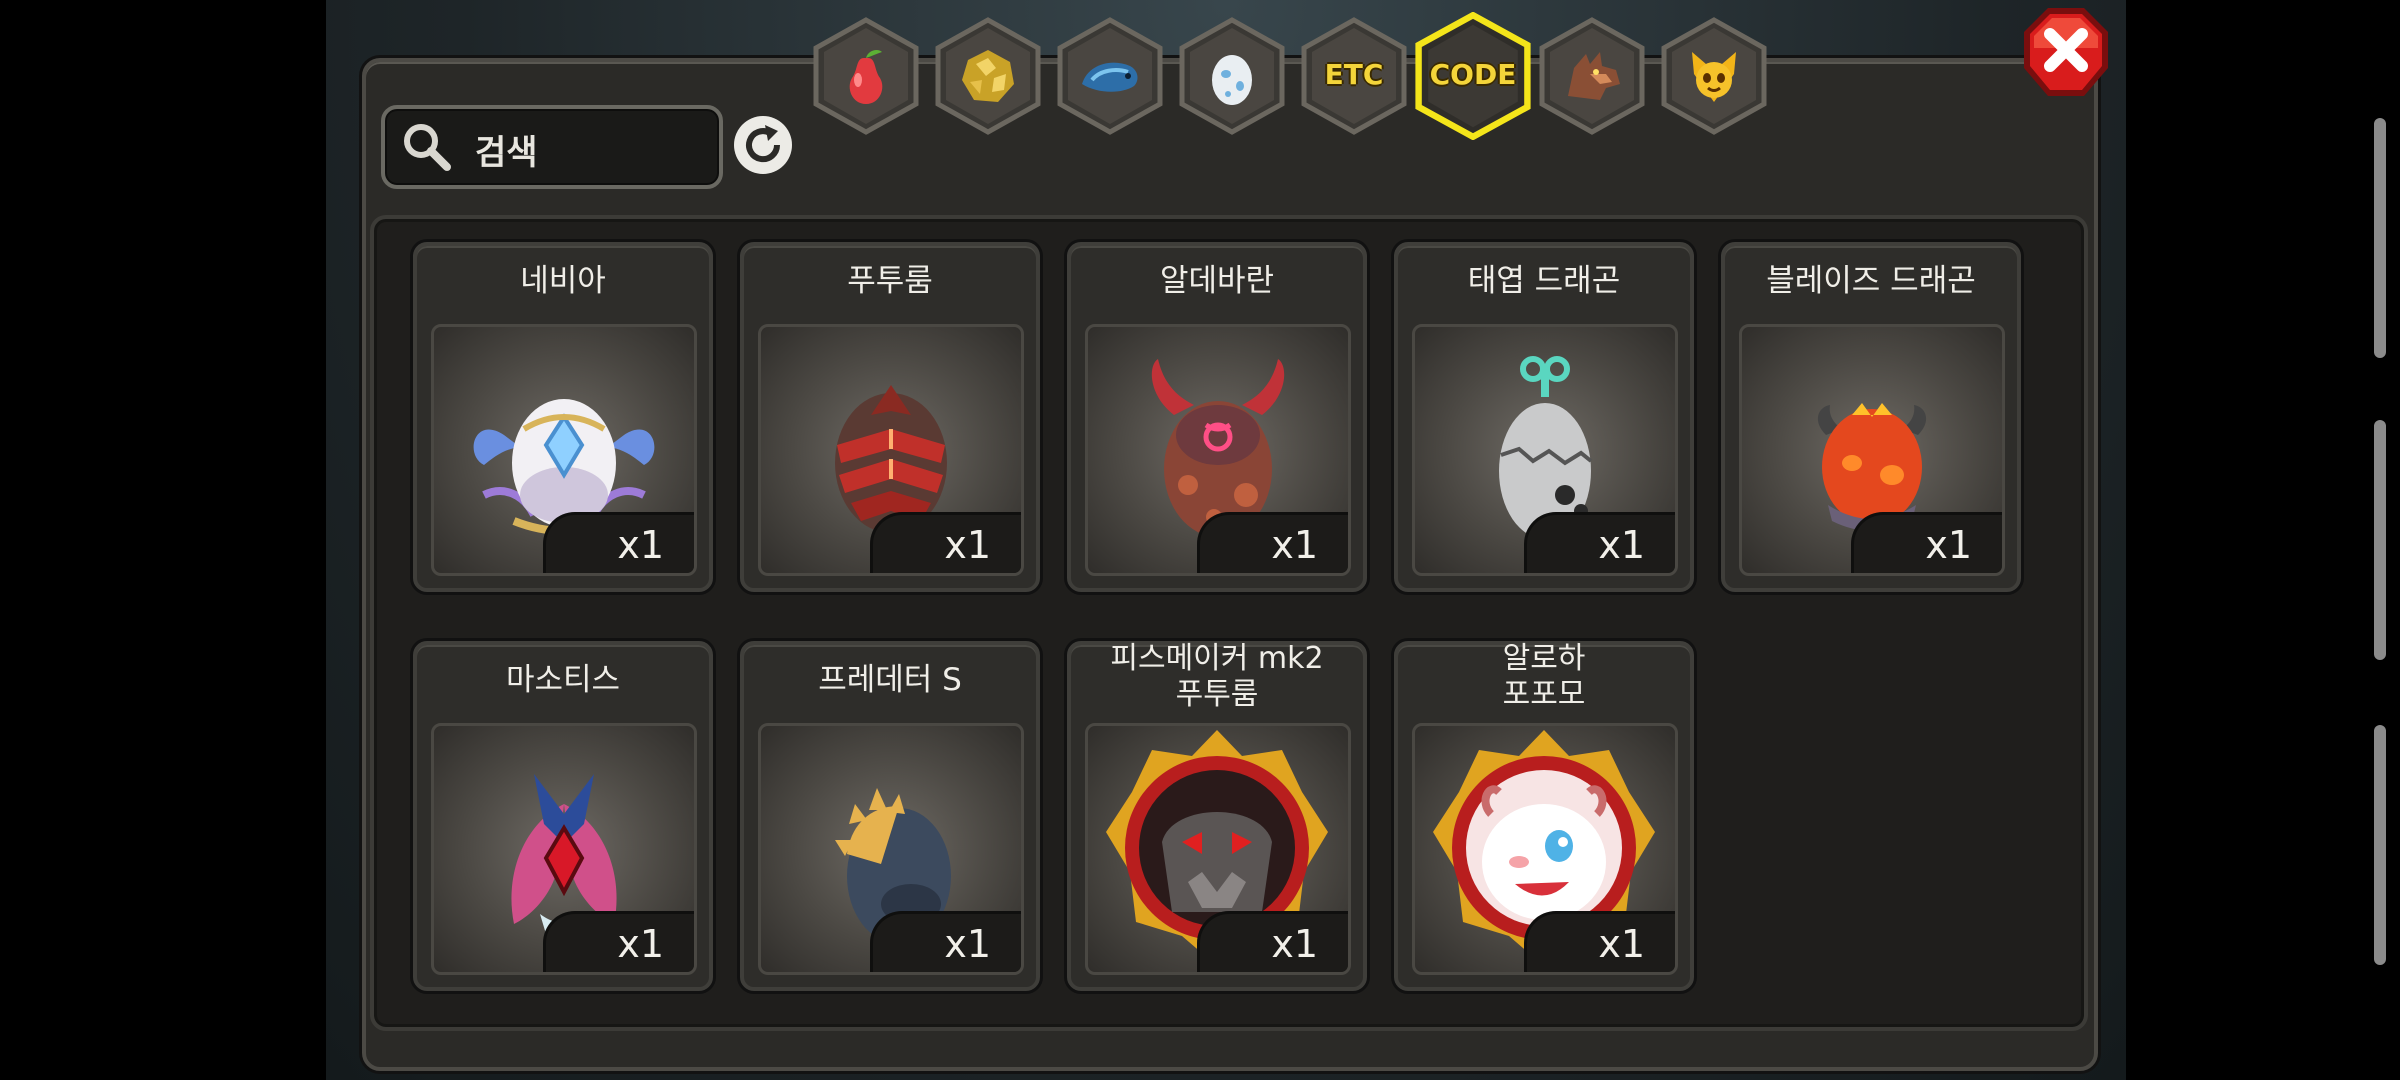 Image resolution: width=2400 pixels, height=1080 pixels. Describe the element at coordinates (763, 145) in the screenshot. I see `refresh-icon` at that location.